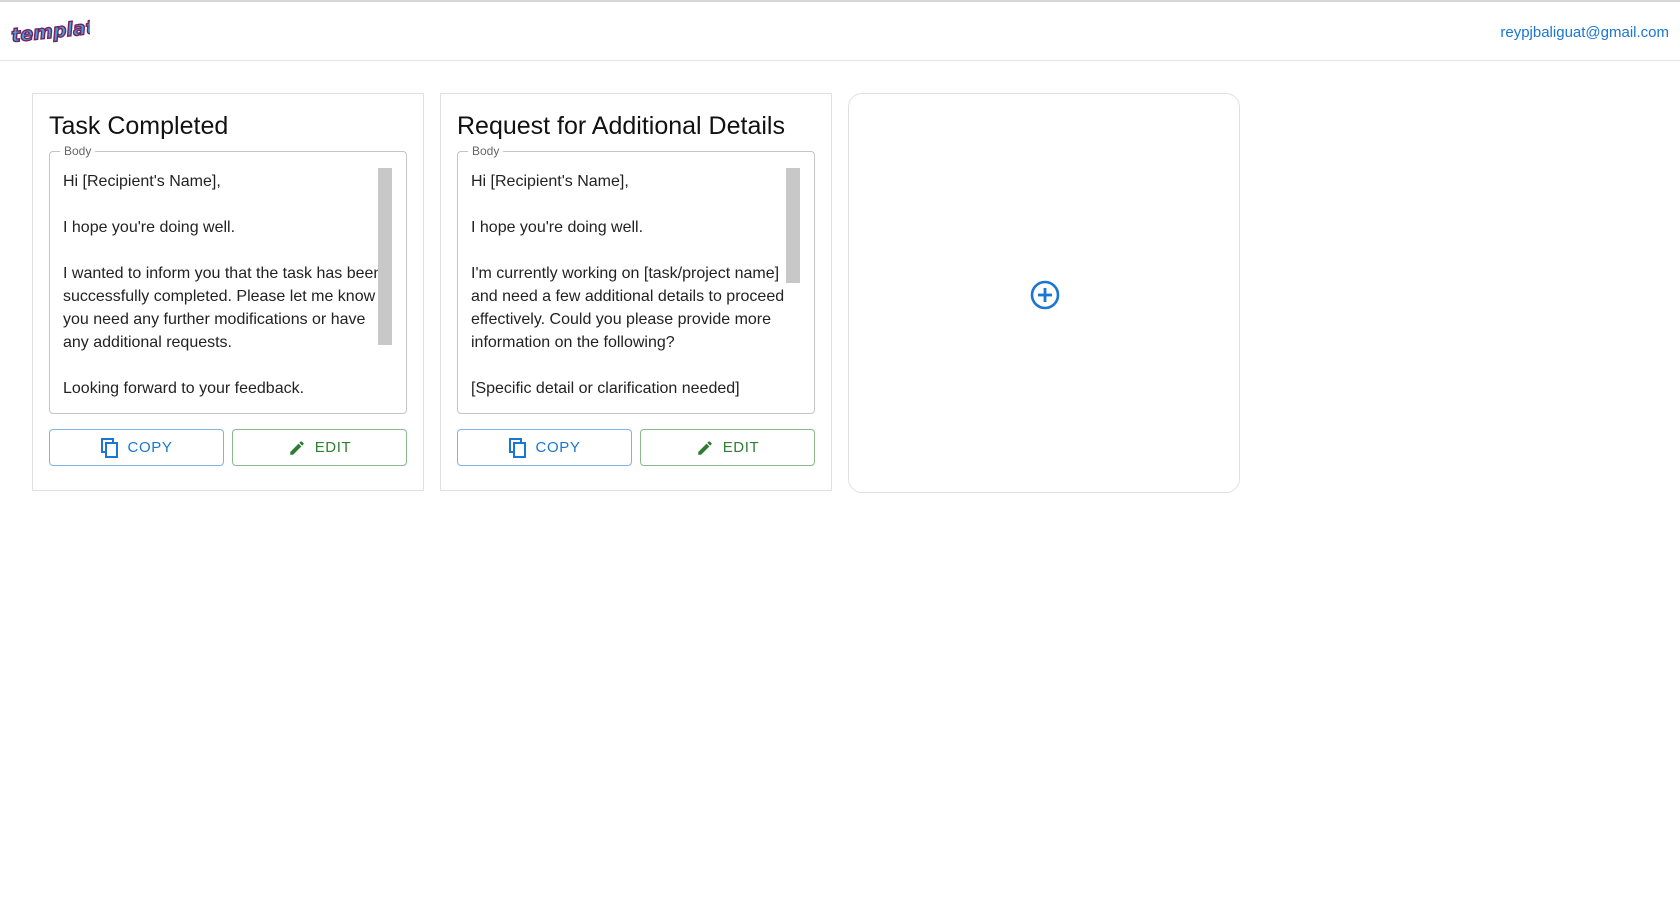  I want to click on template-logo: template, so click(59, 31).